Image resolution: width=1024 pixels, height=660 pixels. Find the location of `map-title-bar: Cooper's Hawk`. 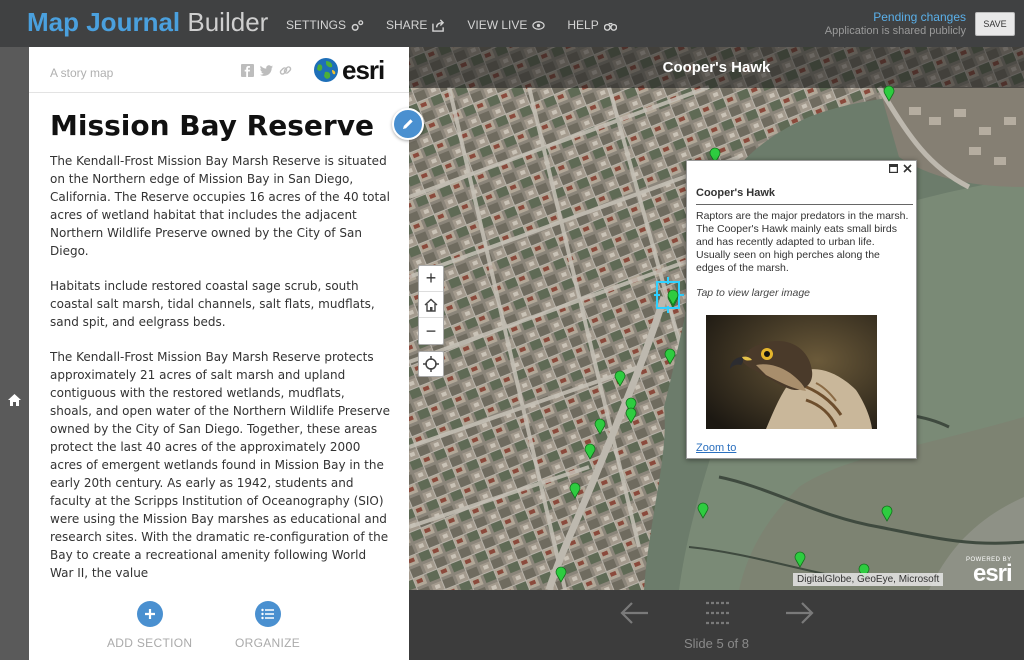

map-title-bar: Cooper's Hawk is located at coordinates (716, 67).